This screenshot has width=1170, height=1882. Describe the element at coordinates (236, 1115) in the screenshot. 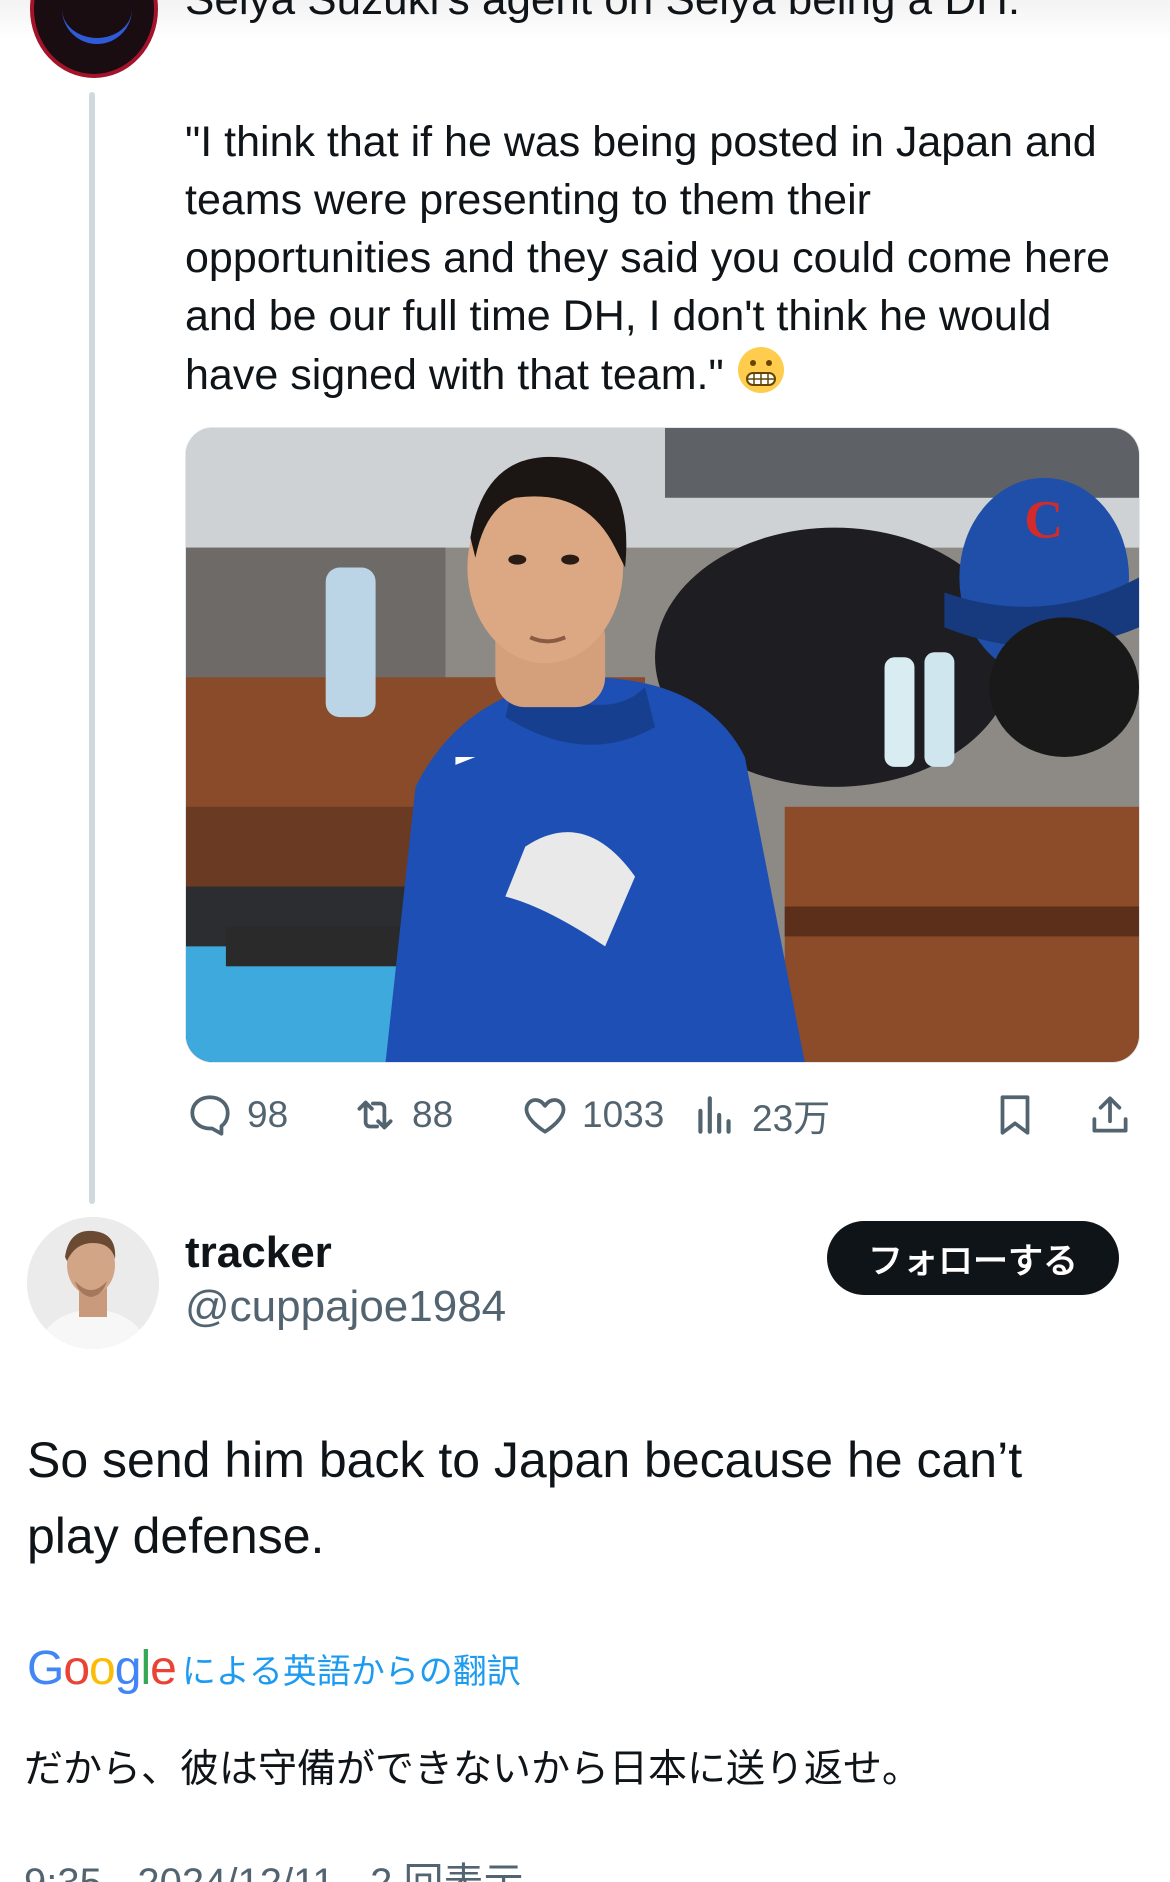

I see `reply-button: 98` at that location.